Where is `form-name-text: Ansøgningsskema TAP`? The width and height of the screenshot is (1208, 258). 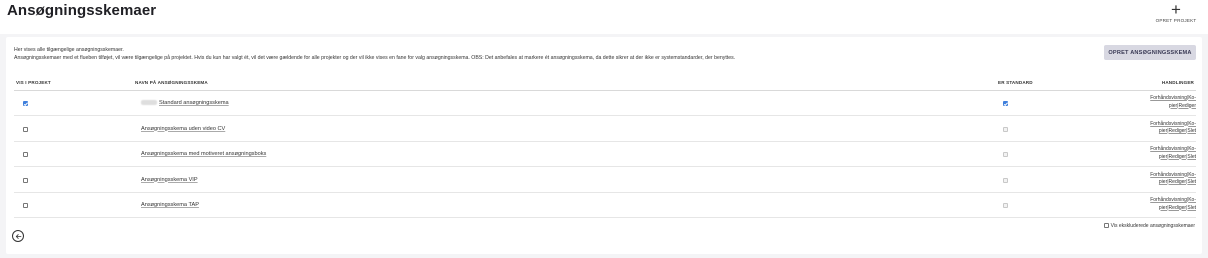 form-name-text: Ansøgningsskema TAP is located at coordinates (170, 205).